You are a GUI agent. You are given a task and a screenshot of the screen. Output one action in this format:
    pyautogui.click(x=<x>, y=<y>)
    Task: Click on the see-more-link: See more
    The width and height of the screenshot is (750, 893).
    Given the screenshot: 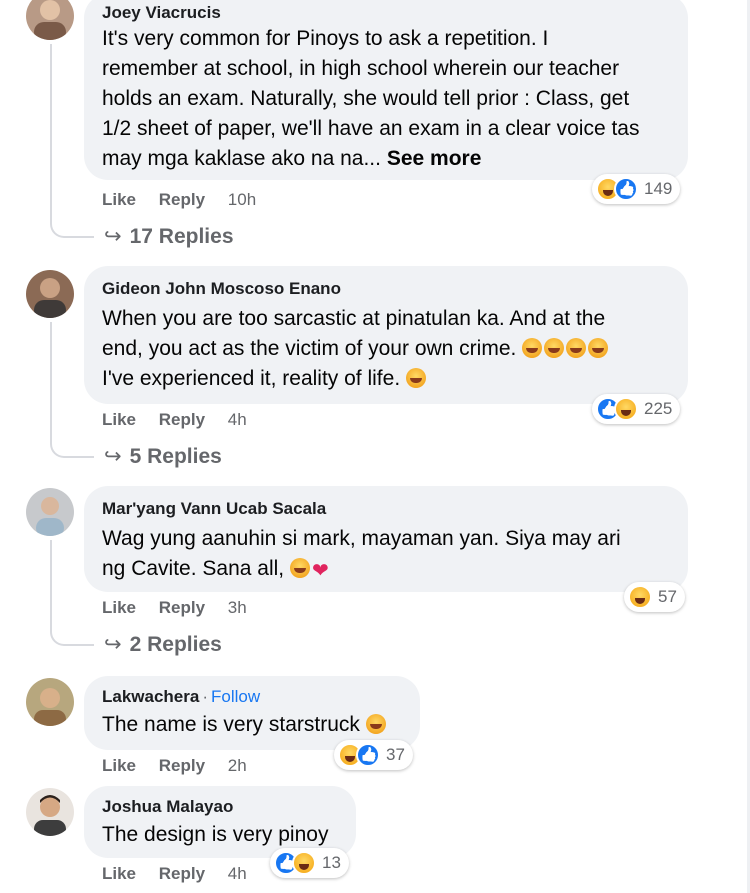 What is the action you would take?
    pyautogui.click(x=434, y=158)
    